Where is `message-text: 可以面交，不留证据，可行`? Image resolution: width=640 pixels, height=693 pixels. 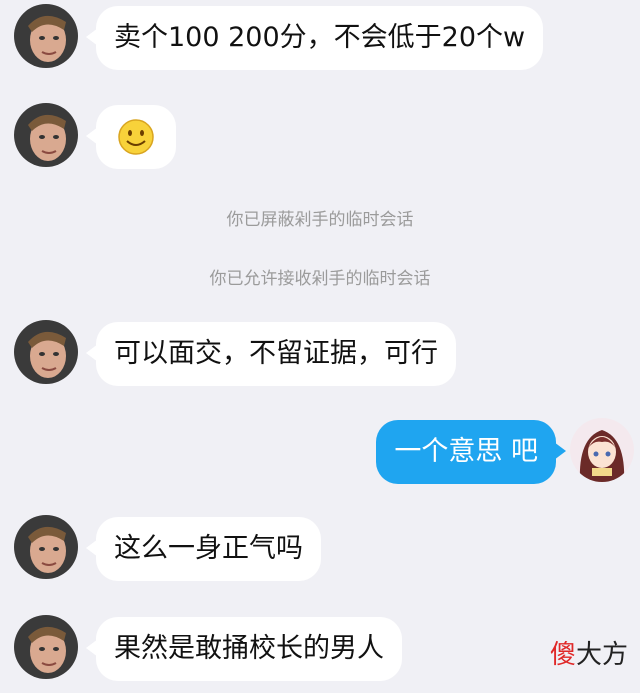 message-text: 可以面交，不留证据，可行 is located at coordinates (276, 353).